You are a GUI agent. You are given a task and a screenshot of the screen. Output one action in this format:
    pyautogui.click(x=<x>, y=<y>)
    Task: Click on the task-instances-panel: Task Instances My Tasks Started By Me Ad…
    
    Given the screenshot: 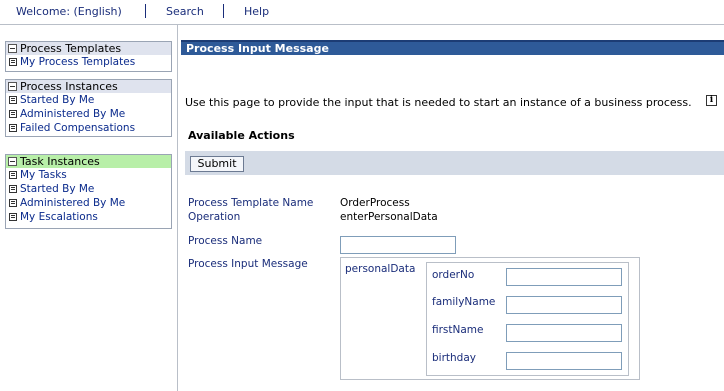 What is the action you would take?
    pyautogui.click(x=88, y=191)
    